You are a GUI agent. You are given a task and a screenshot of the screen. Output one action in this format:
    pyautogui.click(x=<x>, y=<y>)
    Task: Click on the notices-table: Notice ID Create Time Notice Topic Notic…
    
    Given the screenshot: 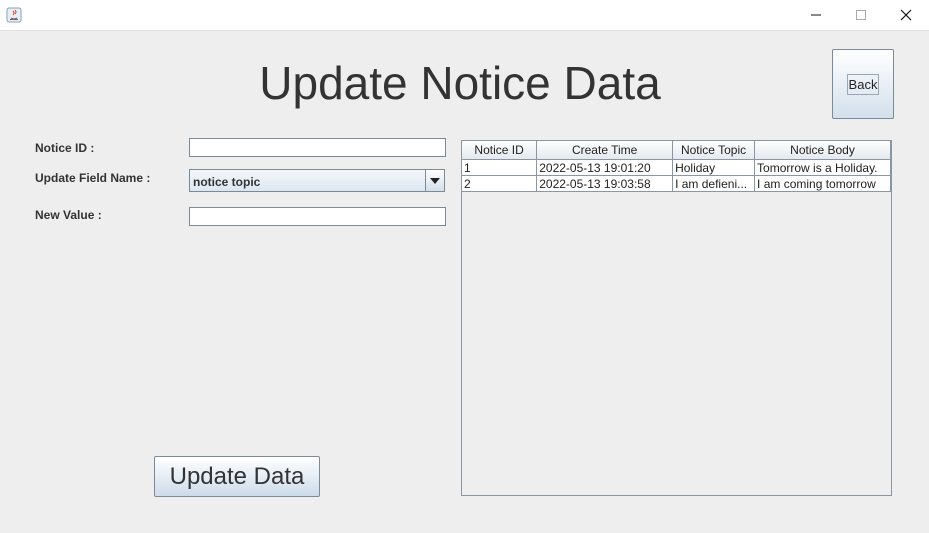 What is the action you would take?
    pyautogui.click(x=676, y=166)
    